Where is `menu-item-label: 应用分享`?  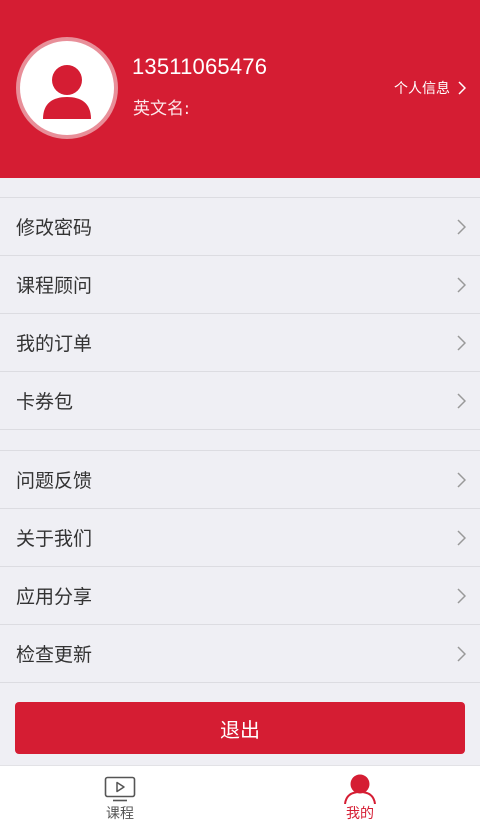 menu-item-label: 应用分享 is located at coordinates (54, 597).